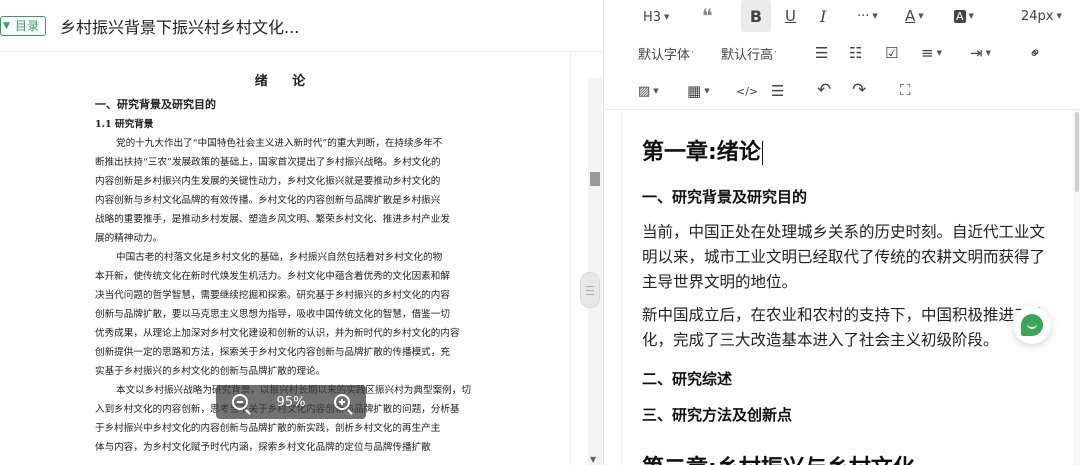 This screenshot has height=465, width=1080. What do you see at coordinates (263, 447) in the screenshot?
I see `text-line: 体与内容，为乡村文化赋予时代内涵，探索乡村文化品牌的定位与品牌传播扩散` at bounding box center [263, 447].